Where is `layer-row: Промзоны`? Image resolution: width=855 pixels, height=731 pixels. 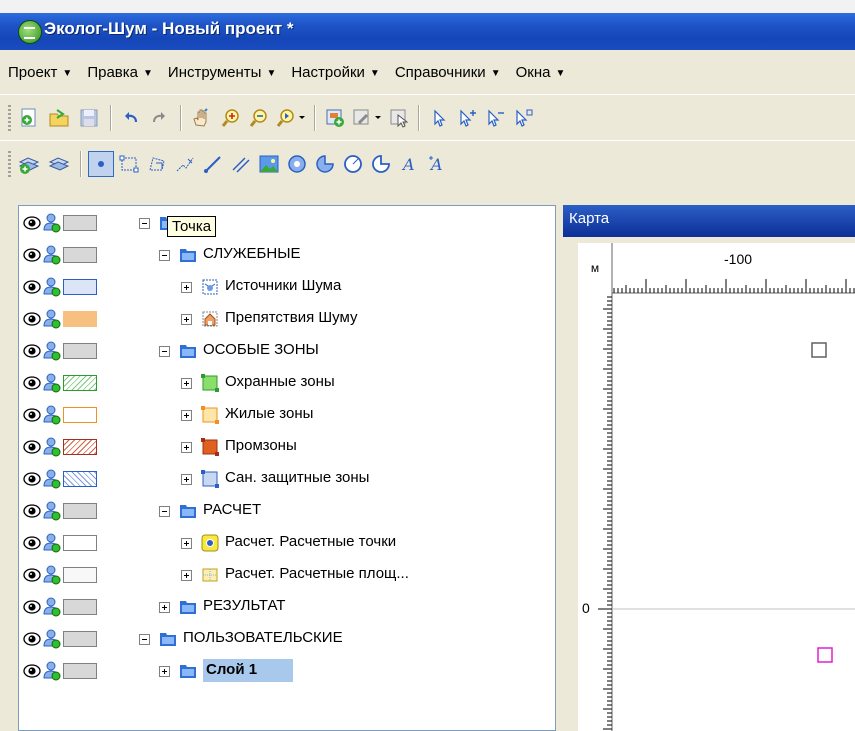
layer-row: Промзоны is located at coordinates (287, 447).